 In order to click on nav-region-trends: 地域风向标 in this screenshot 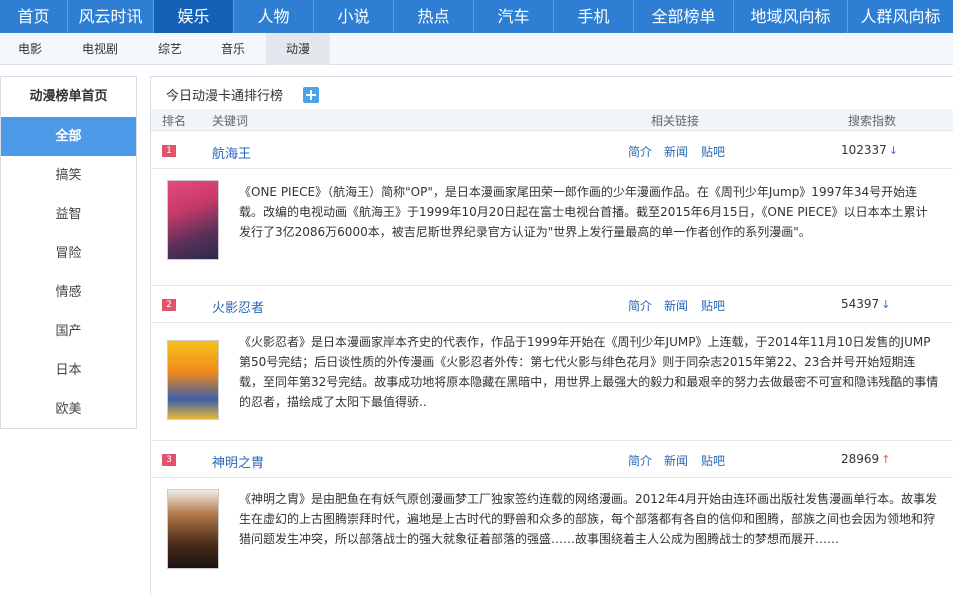, I will do `click(791, 16)`.